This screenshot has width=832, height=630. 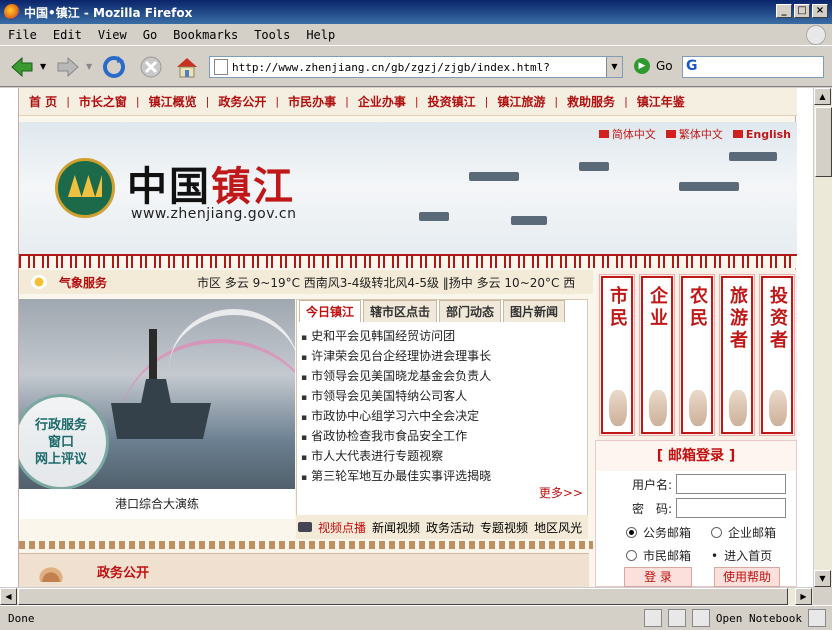 I want to click on lang-traditional: 繁体中文, so click(x=694, y=134).